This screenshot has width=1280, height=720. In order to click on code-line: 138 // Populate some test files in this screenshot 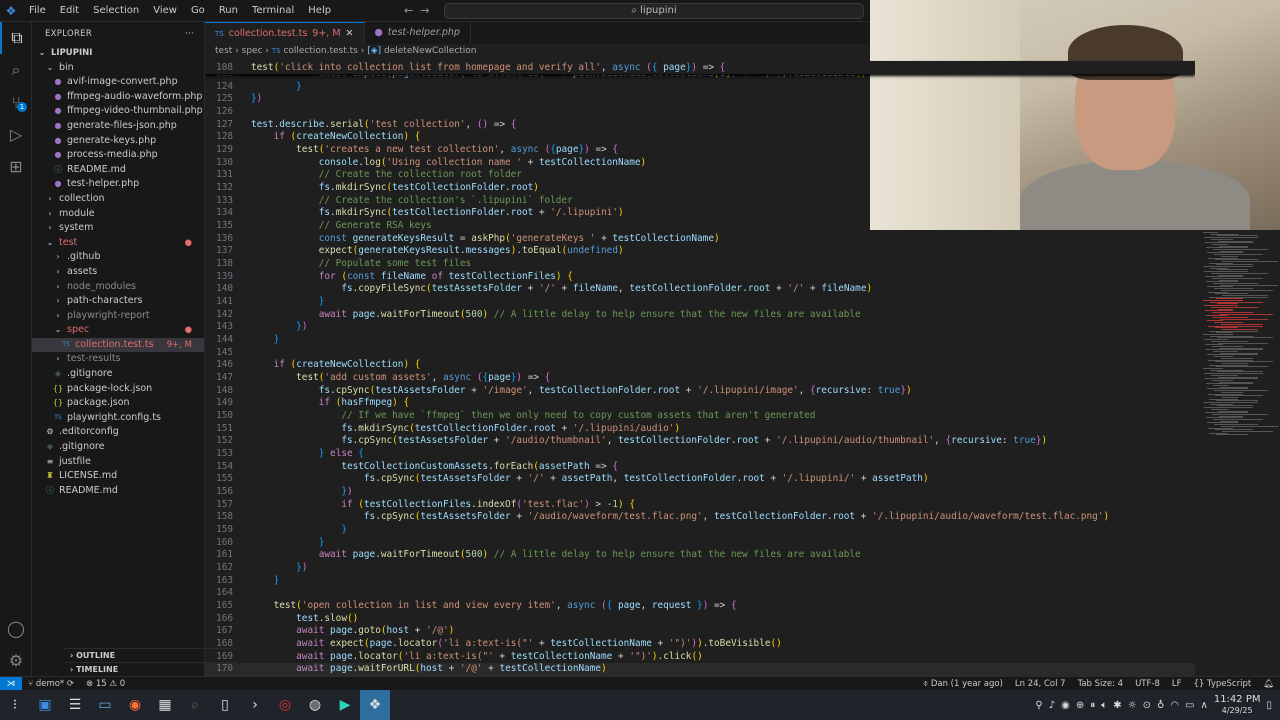, I will do `click(700, 264)`.